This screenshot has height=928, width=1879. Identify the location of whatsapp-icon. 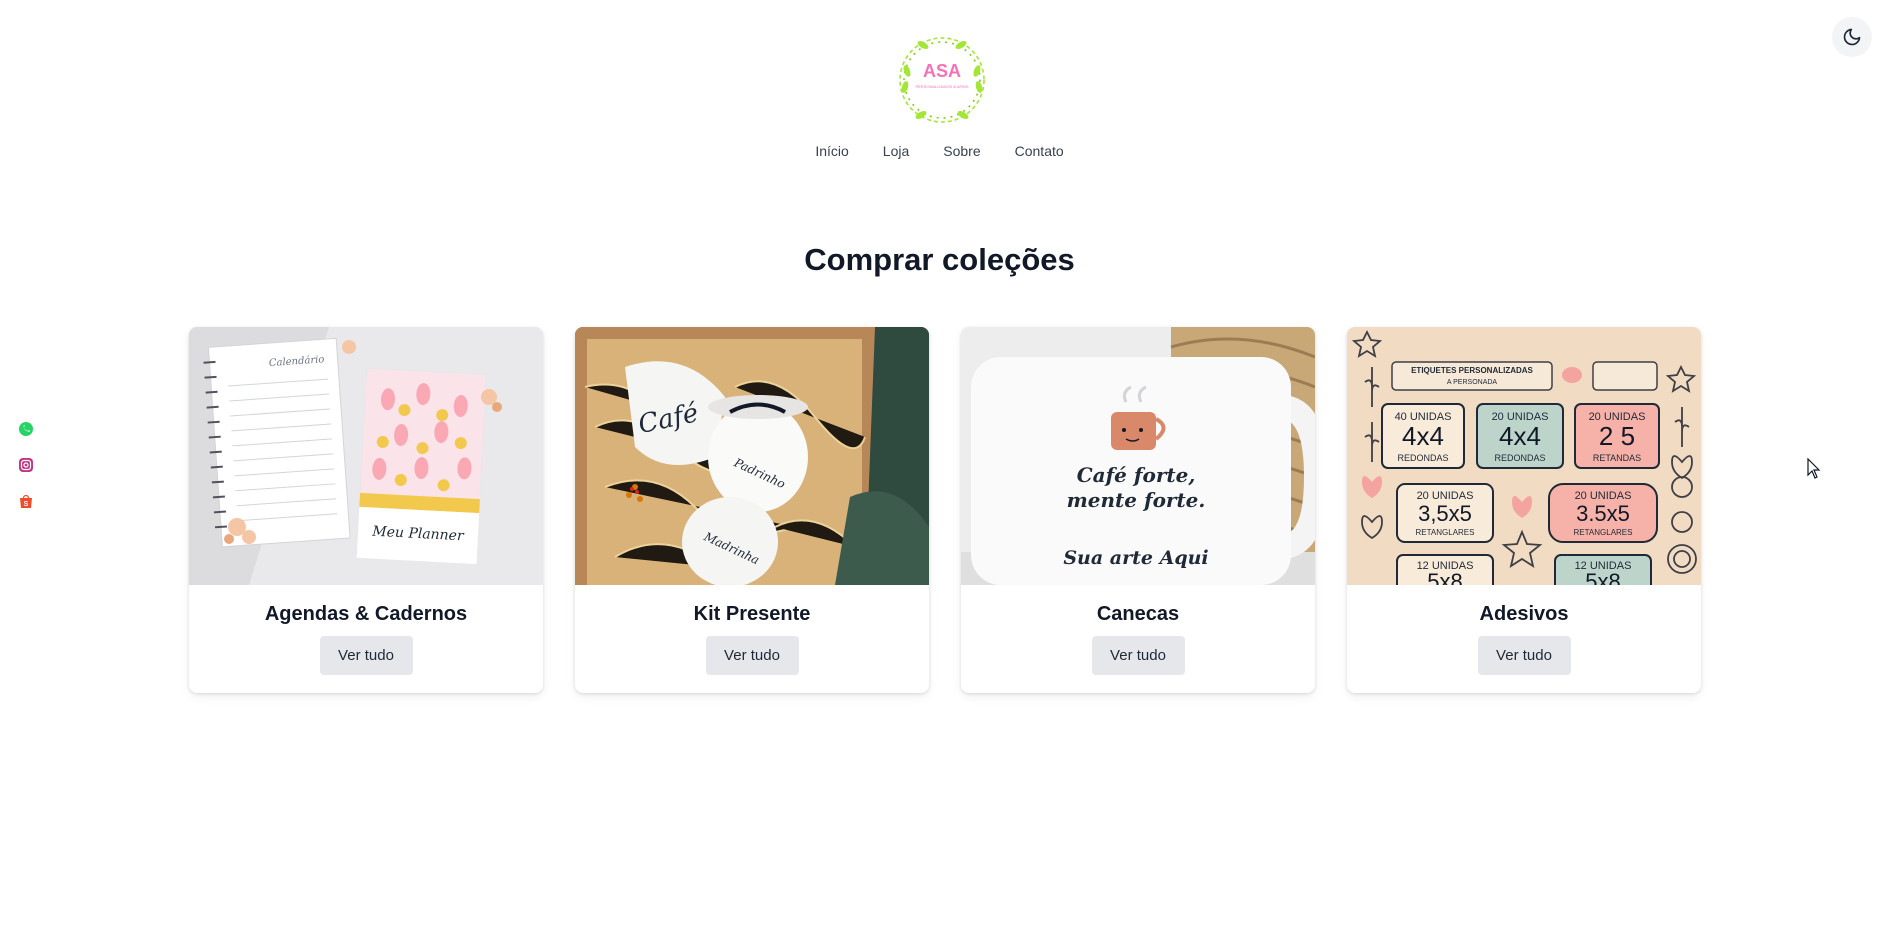
(26, 429).